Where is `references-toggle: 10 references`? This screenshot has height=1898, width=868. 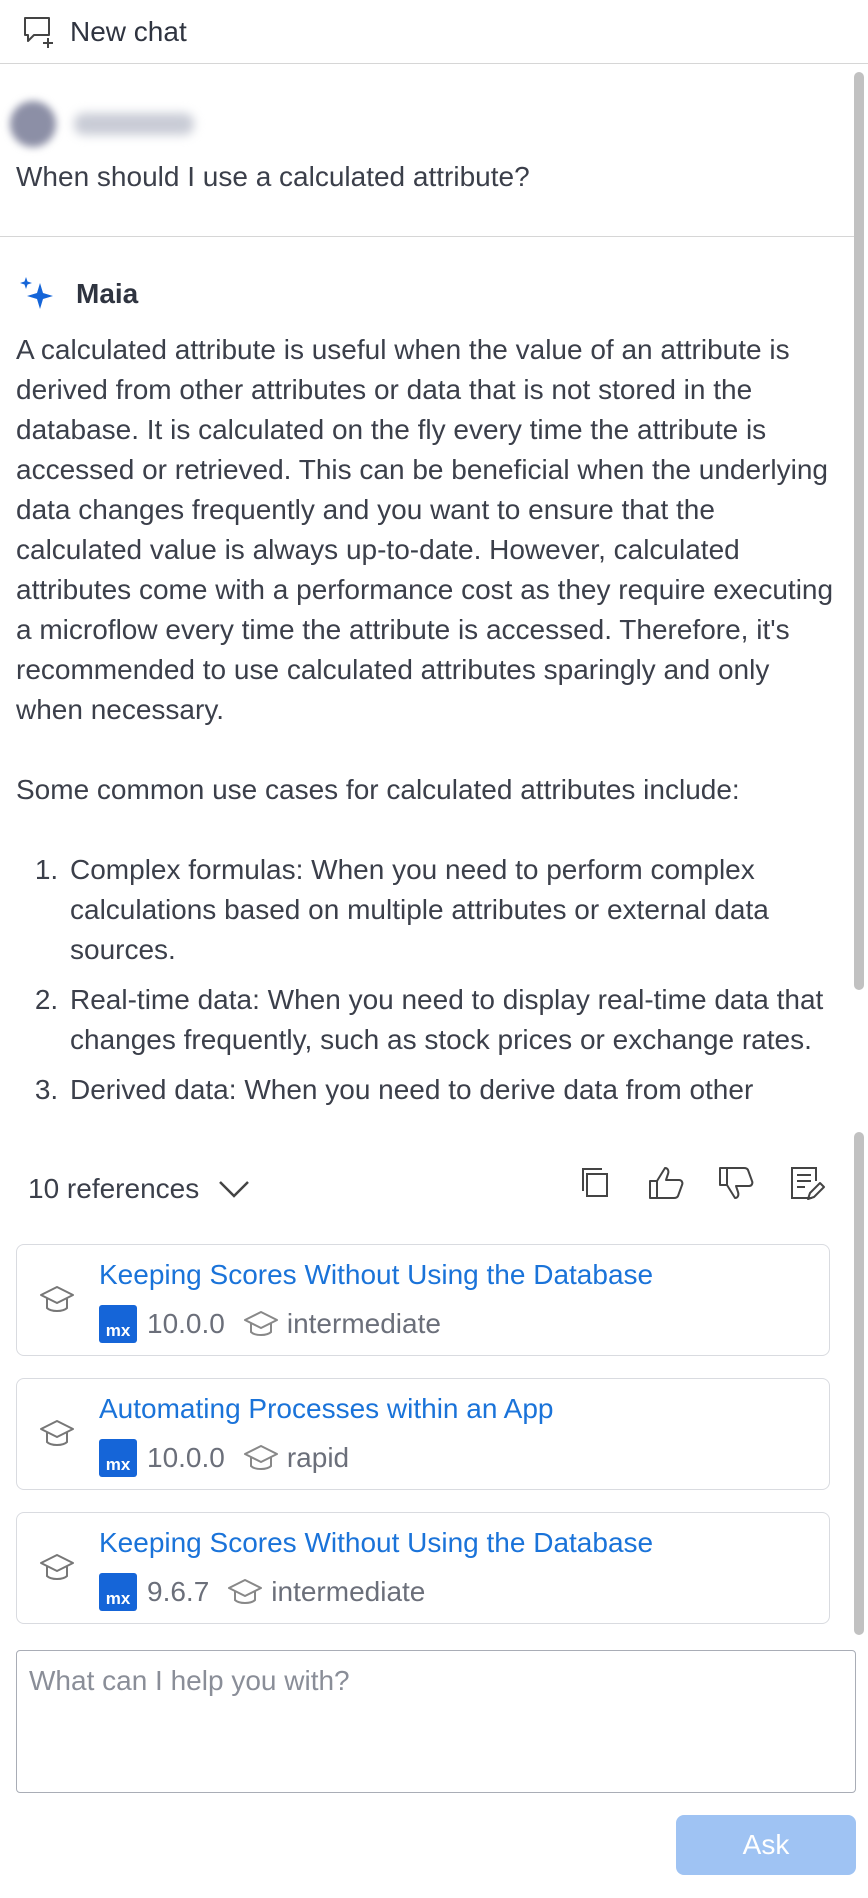
references-toggle: 10 references is located at coordinates (139, 1189).